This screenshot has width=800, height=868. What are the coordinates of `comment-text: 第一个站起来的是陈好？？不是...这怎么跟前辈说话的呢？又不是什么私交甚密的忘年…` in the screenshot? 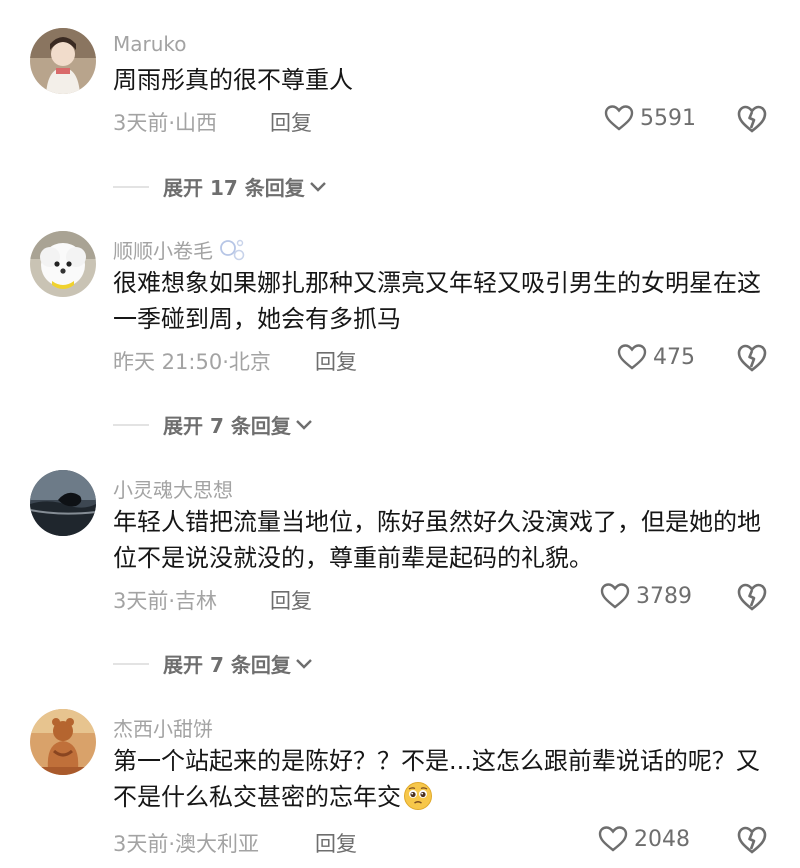 It's located at (444, 779).